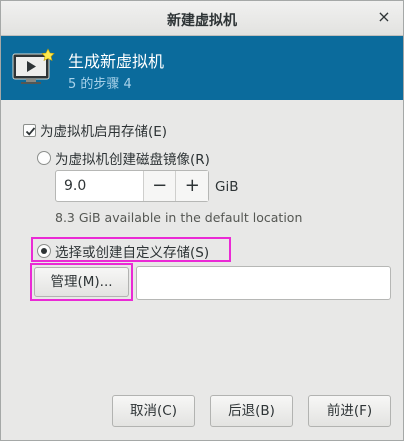 Image resolution: width=404 pixels, height=441 pixels. Describe the element at coordinates (29, 130) in the screenshot. I see `checkbox-checked-icon` at that location.